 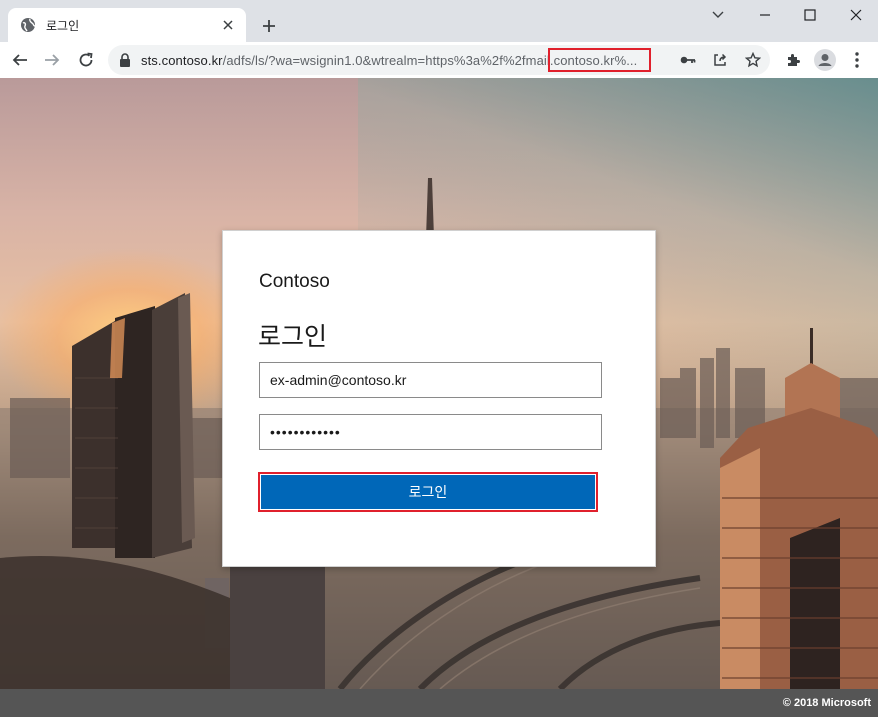 I want to click on url-highlight-box, so click(x=599, y=60).